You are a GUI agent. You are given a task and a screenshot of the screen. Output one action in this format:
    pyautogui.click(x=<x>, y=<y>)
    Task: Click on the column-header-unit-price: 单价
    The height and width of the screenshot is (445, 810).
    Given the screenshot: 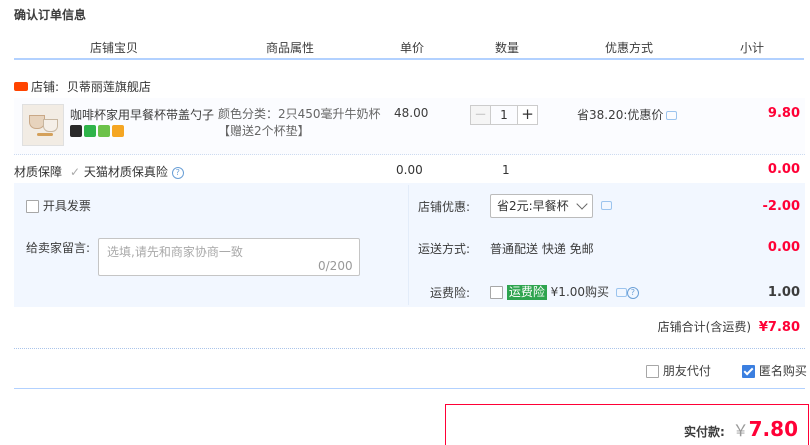 What is the action you would take?
    pyautogui.click(x=412, y=48)
    